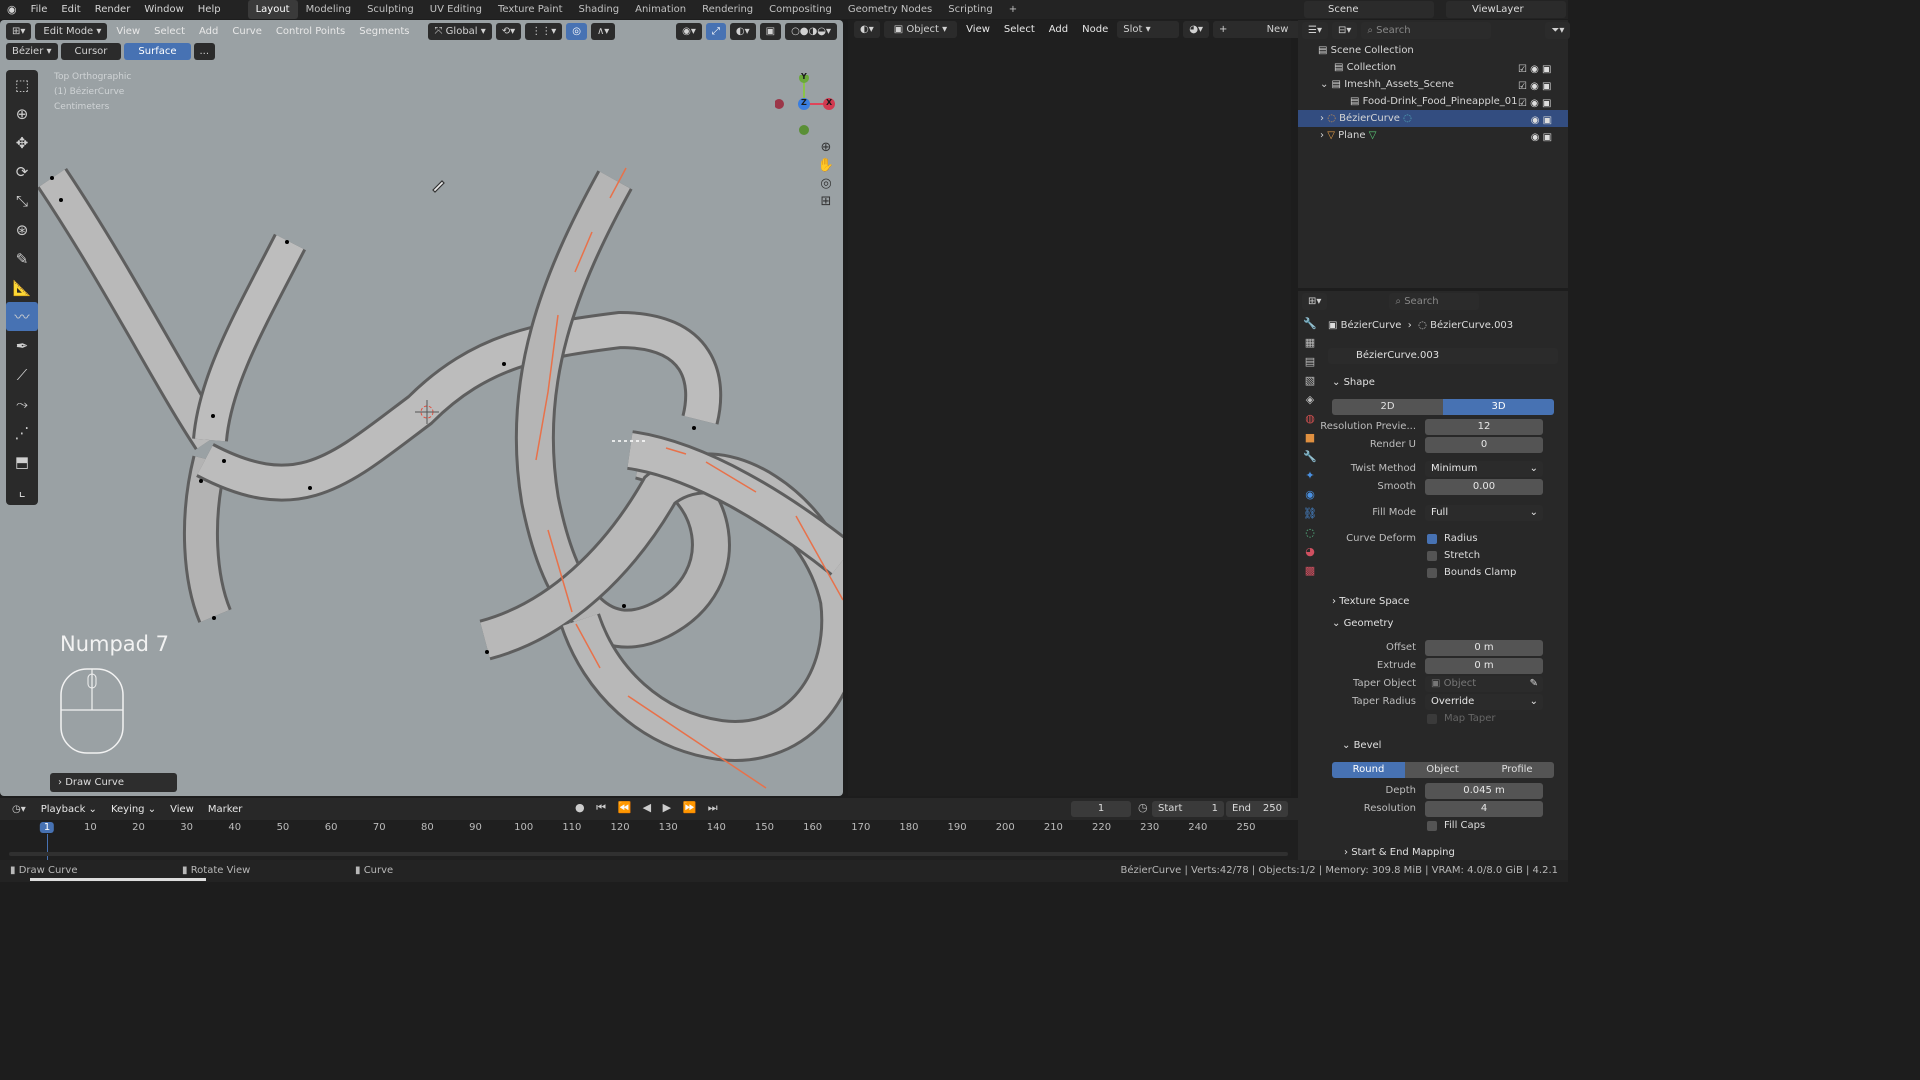 This screenshot has height=1080, width=1920. What do you see at coordinates (22, 345) in the screenshot?
I see `pen-tool-icon: ✒` at bounding box center [22, 345].